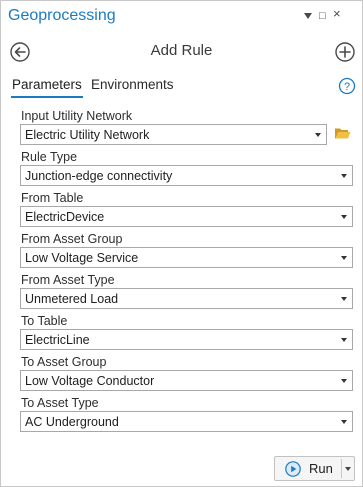  What do you see at coordinates (68, 280) in the screenshot?
I see `field-label-from-asset-type: From Asset Type` at bounding box center [68, 280].